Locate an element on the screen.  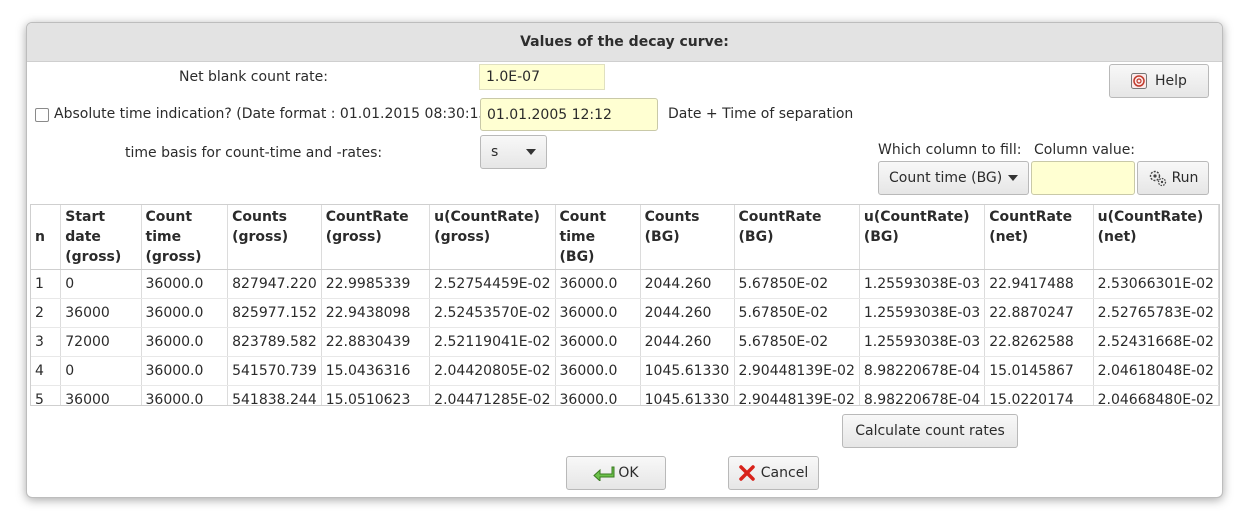
table-cell: 15.0510623 is located at coordinates (376, 395).